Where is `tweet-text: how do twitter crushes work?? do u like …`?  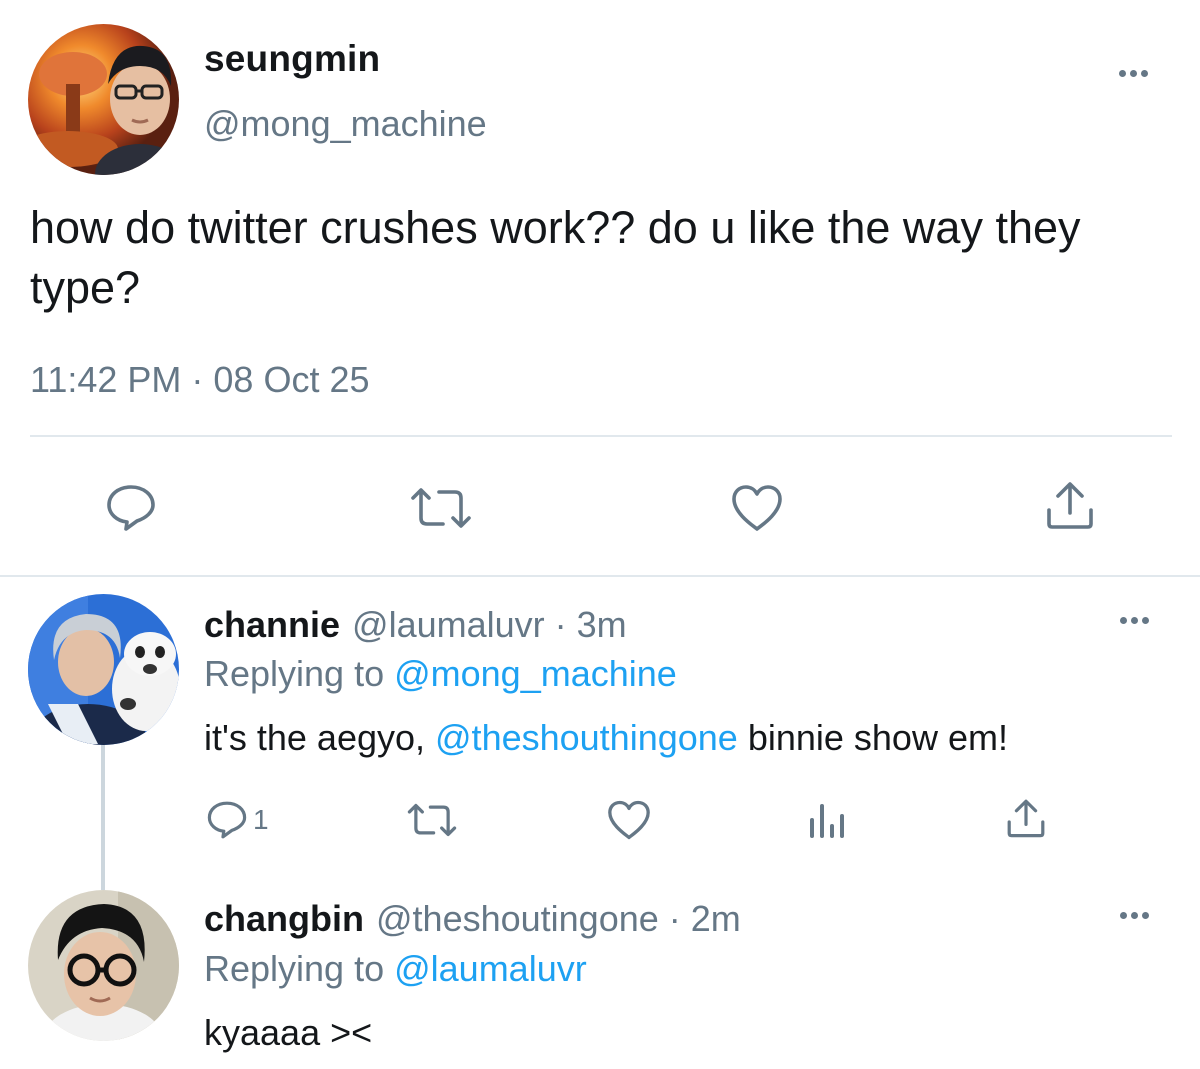 tweet-text: how do twitter crushes work?? do u like … is located at coordinates (555, 257).